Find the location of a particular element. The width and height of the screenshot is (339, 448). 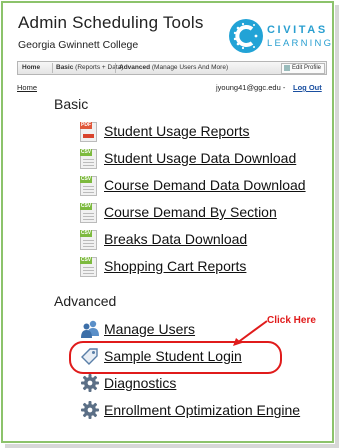

nav-basic: Basic (Reports + Data) is located at coordinates (89, 68).